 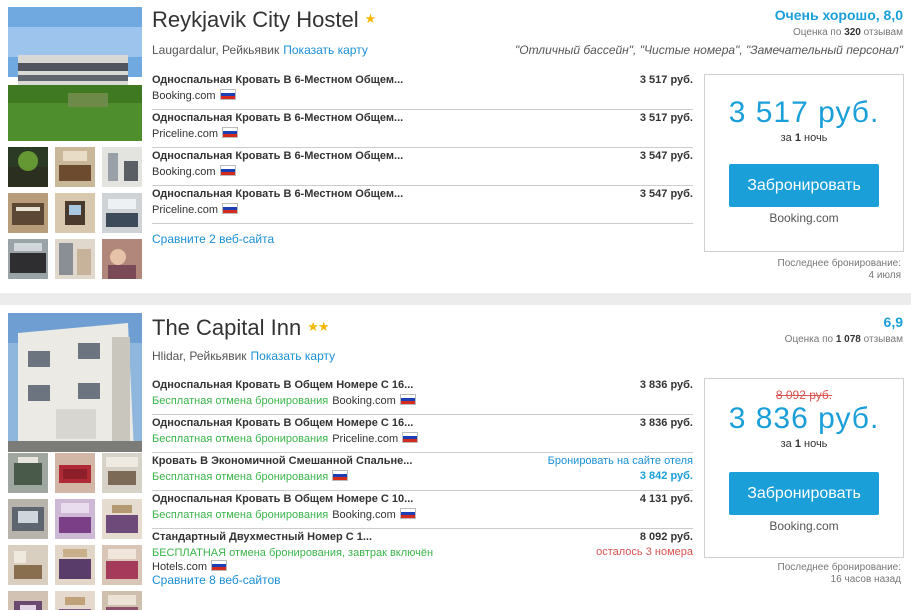 I want to click on reviews-count: Оценка по 1 078 отзывам, so click(x=844, y=339).